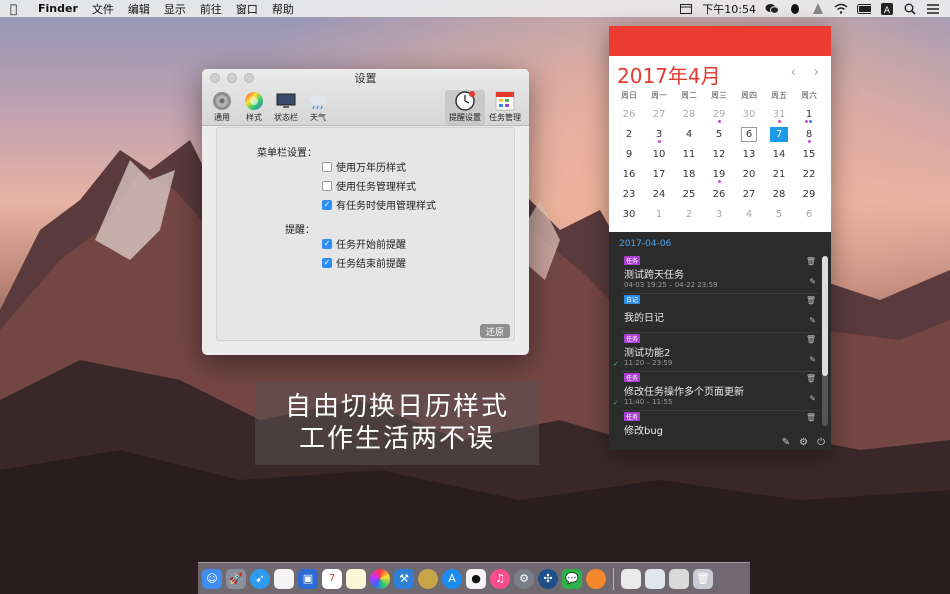  What do you see at coordinates (659, 174) in the screenshot?
I see `calendar-day: 17` at bounding box center [659, 174].